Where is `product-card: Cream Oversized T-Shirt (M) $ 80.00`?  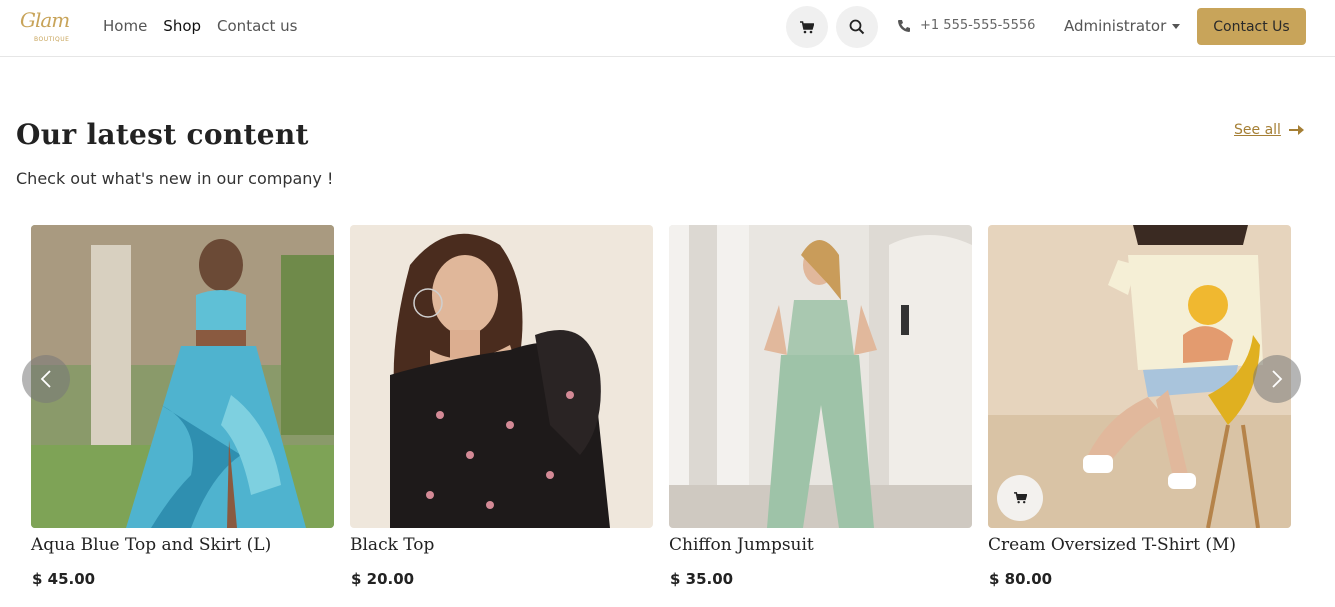
product-card: Cream Oversized T-Shirt (M) $ 80.00 is located at coordinates (1139, 406).